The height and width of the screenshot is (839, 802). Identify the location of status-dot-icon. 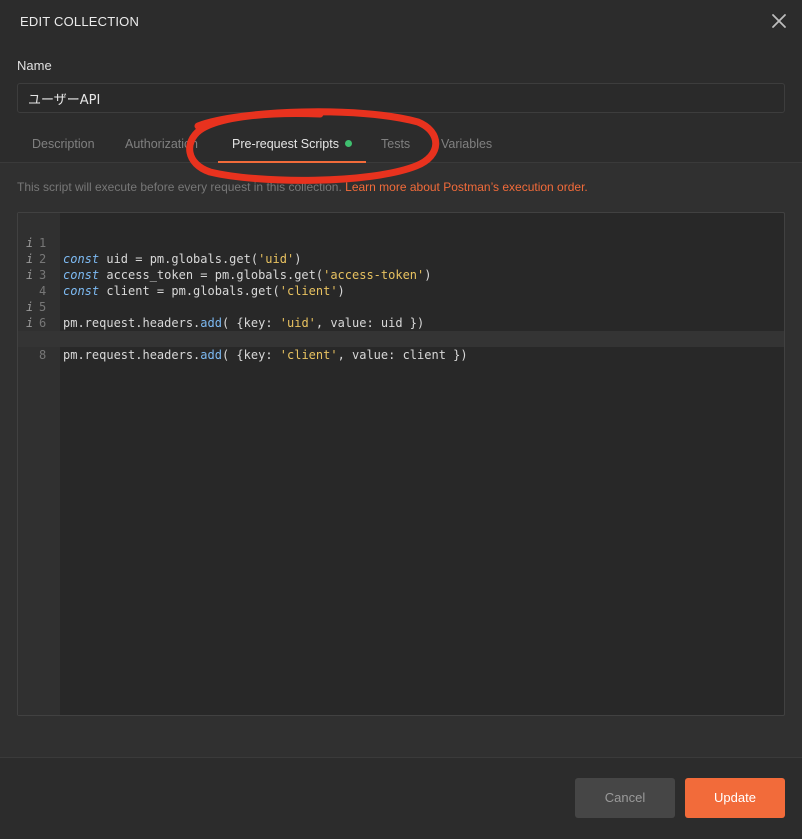
(348, 143).